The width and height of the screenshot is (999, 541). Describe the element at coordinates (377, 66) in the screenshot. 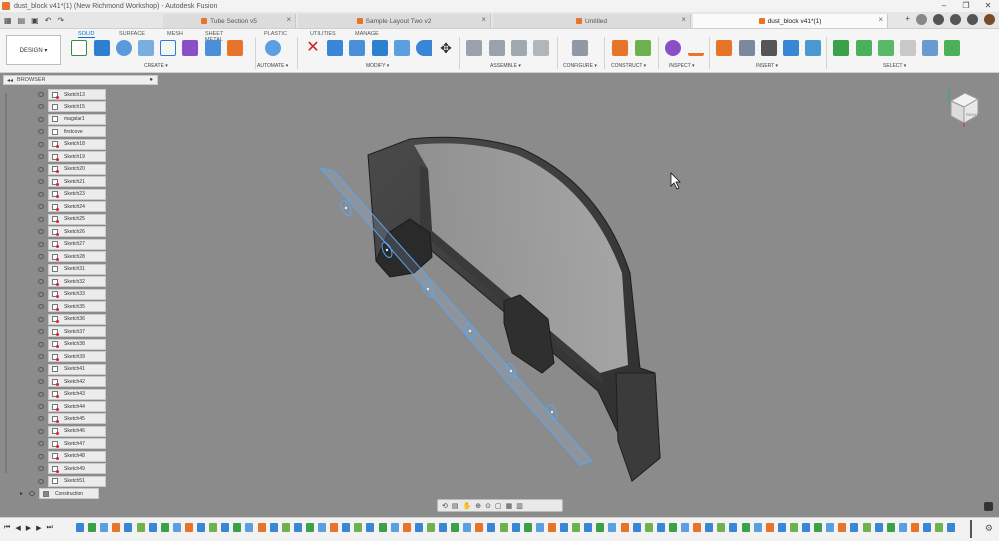

I see `group-modify: MODIFY ▾` at that location.